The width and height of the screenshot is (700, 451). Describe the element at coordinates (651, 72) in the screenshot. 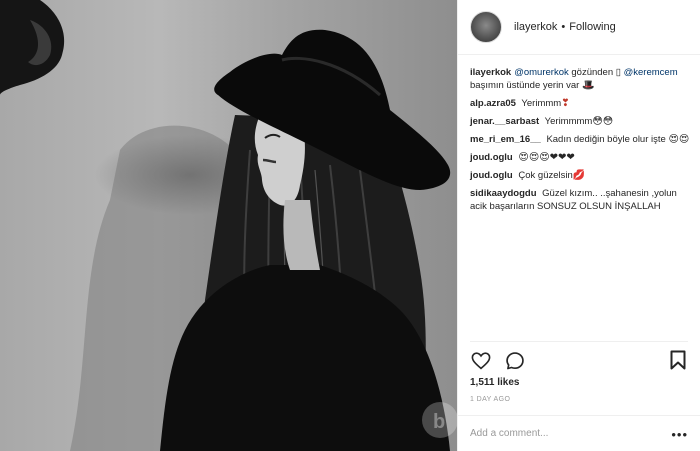

I see `mention-link: @keremcem` at that location.